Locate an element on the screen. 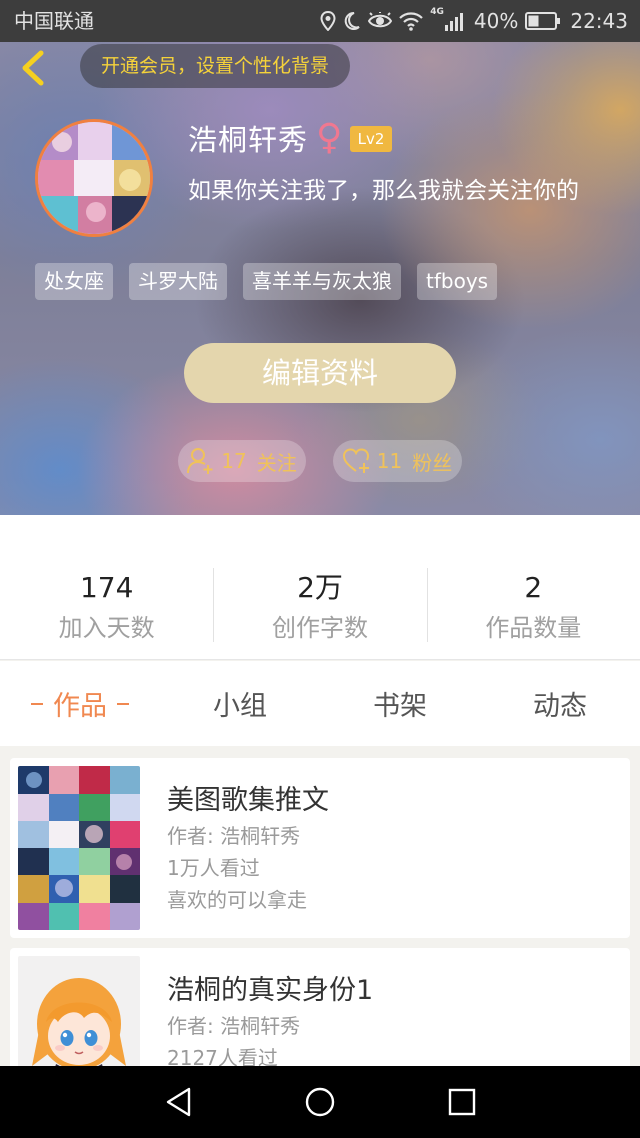  following-button: 17 关注 is located at coordinates (242, 461).